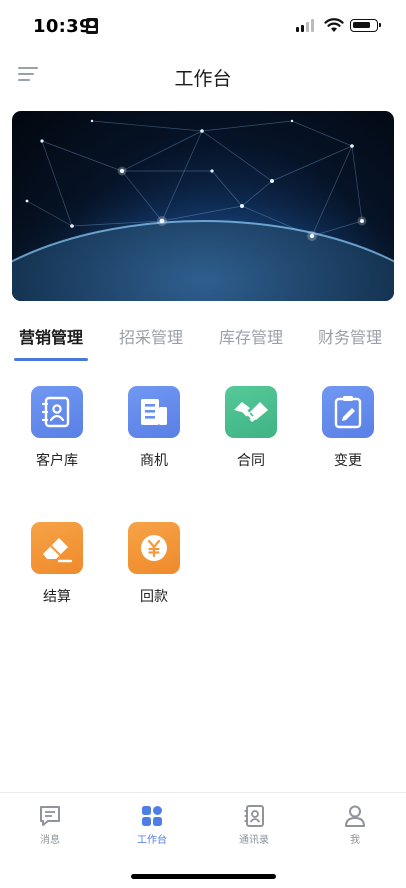 The width and height of the screenshot is (406, 888). Describe the element at coordinates (203, 876) in the screenshot. I see `home-indicator` at that location.